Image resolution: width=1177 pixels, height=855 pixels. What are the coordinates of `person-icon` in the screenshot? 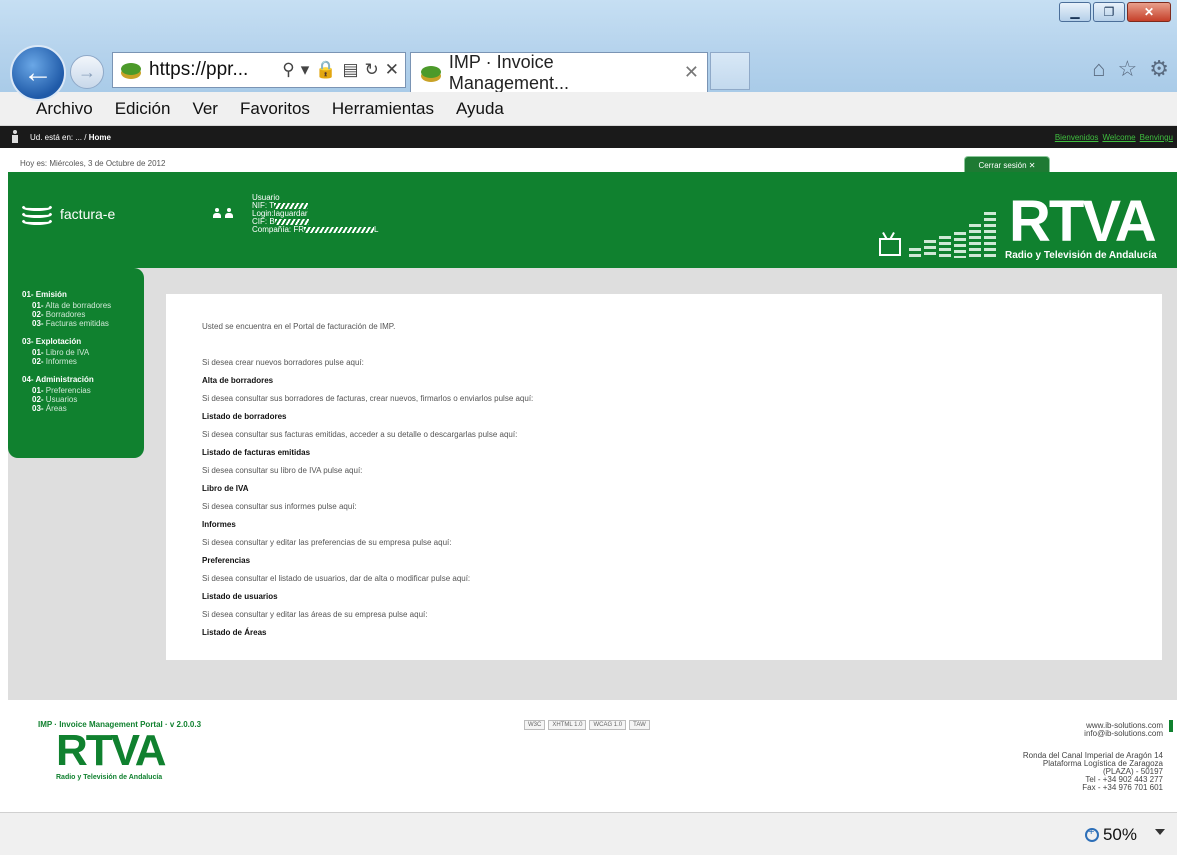 It's located at (15, 137).